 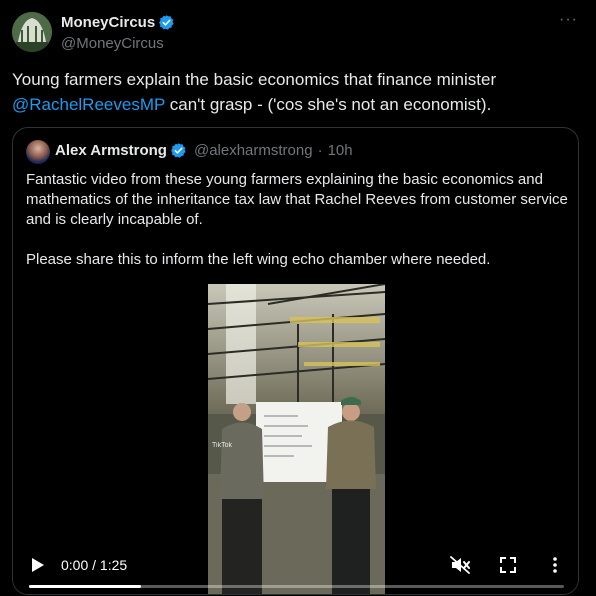 I want to click on quoted-header: Alex Armstrong @alexharmstrong · 10h, so click(x=204, y=150).